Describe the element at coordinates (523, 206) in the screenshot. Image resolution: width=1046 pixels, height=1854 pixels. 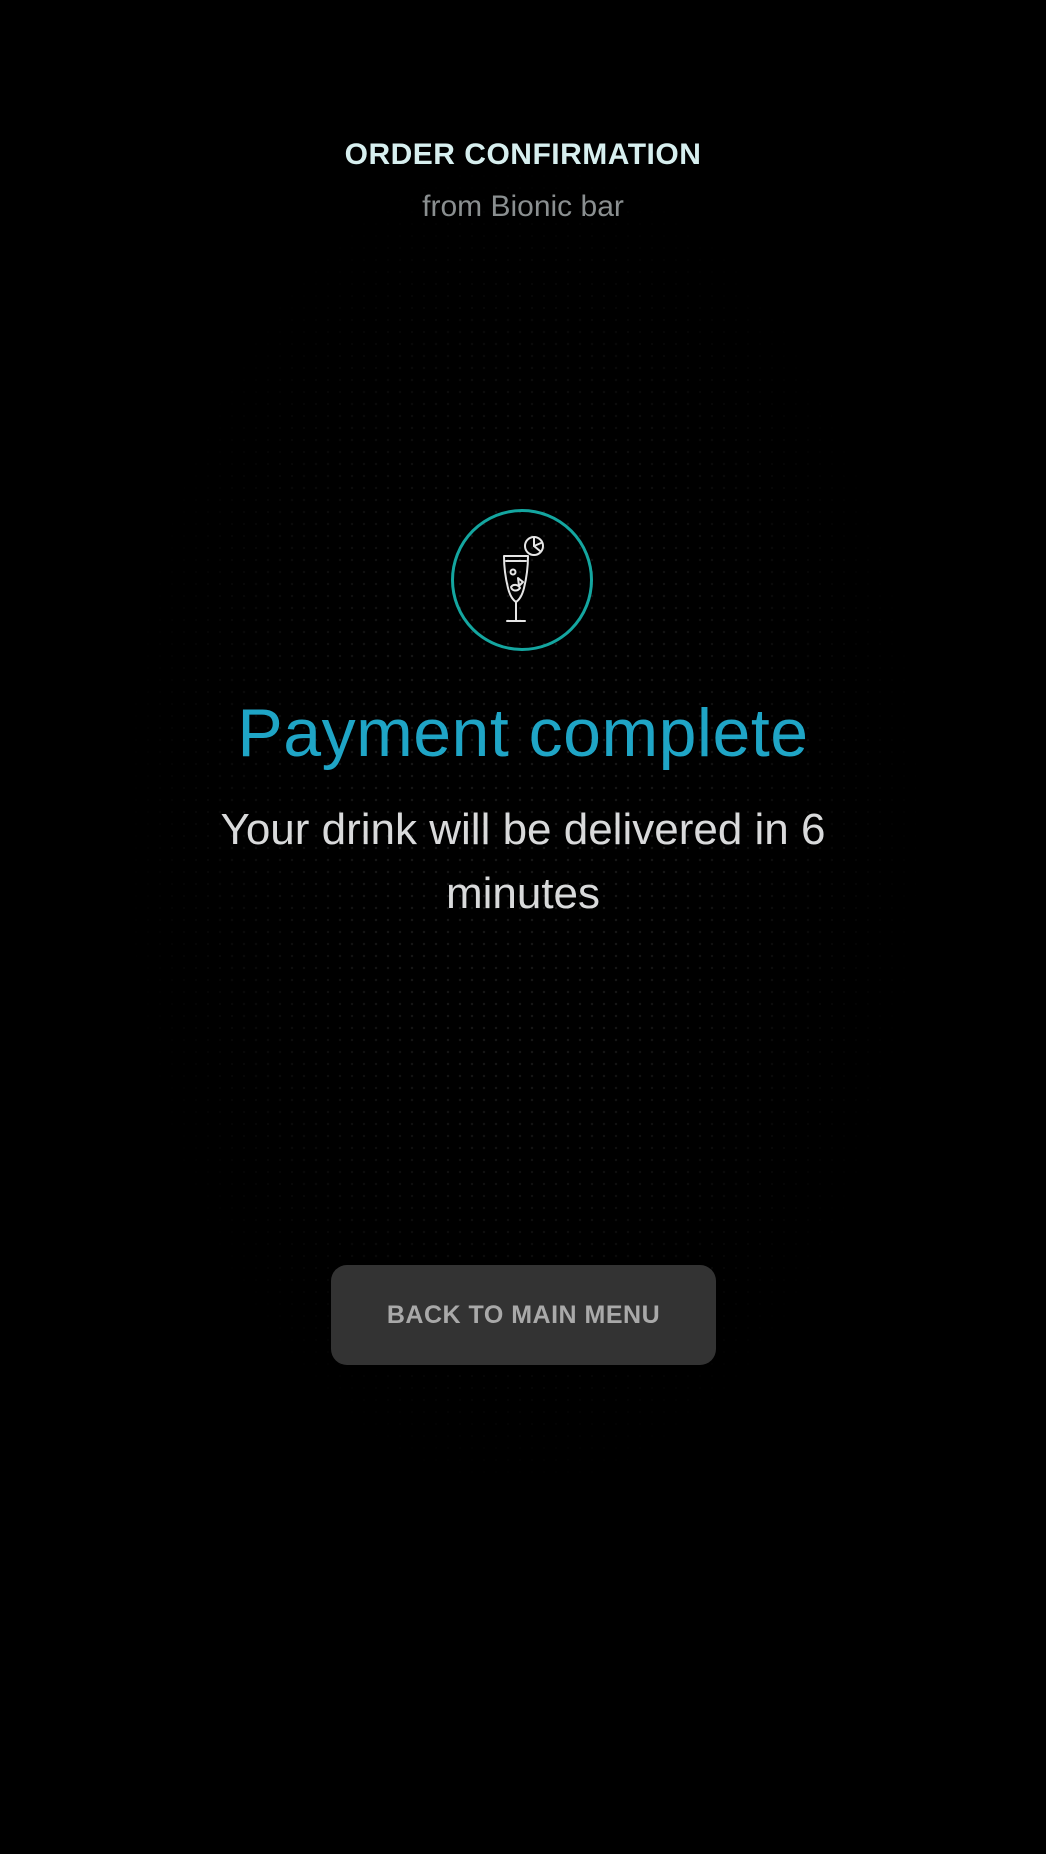
I see `page-subtitle: from Bionic bar` at that location.